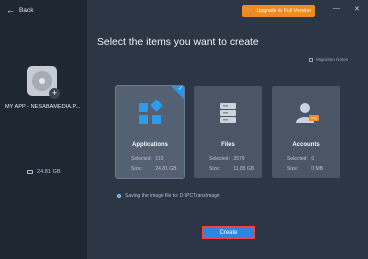  What do you see at coordinates (336, 8) in the screenshot?
I see `minimize-button: —` at bounding box center [336, 8].